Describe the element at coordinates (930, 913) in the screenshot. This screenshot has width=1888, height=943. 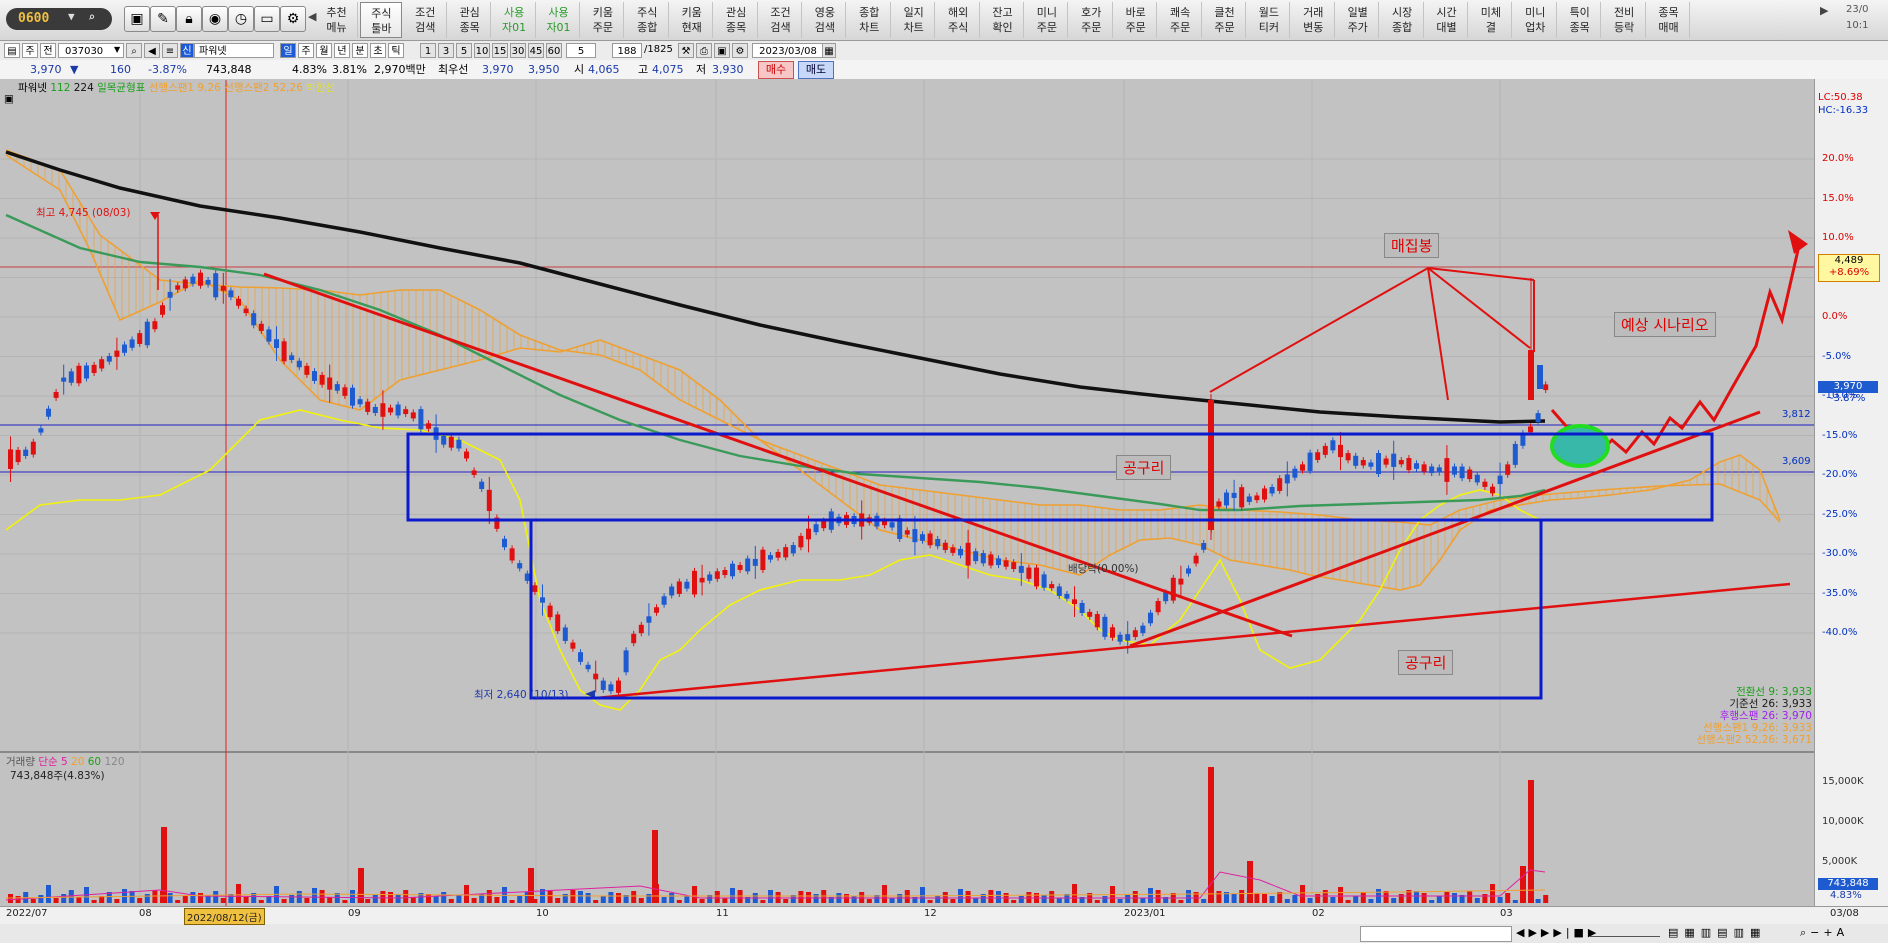
I see `x-tick: 12` at that location.